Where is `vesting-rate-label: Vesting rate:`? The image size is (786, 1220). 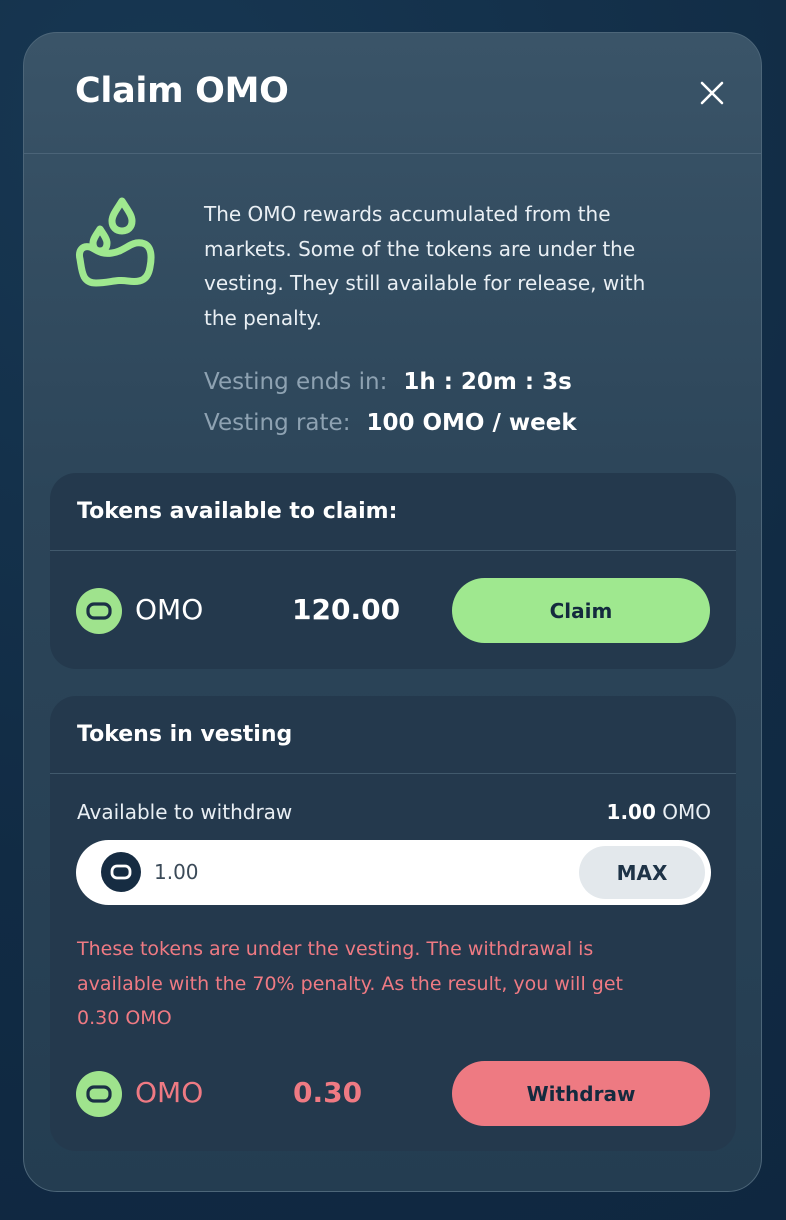 vesting-rate-label: Vesting rate: is located at coordinates (277, 423).